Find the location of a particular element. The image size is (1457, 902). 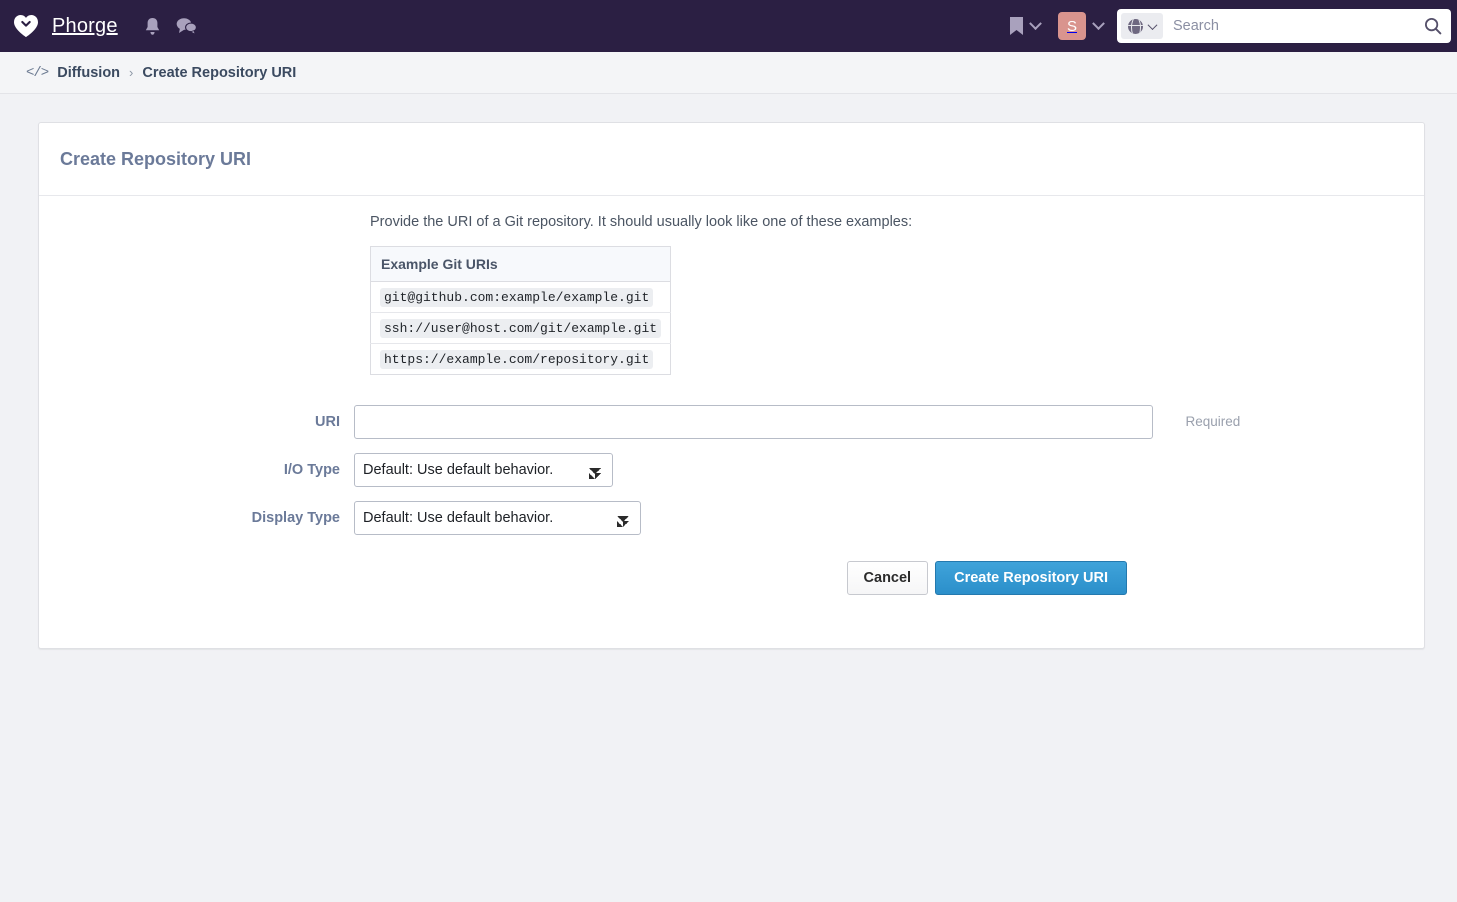

search-scope-button is located at coordinates (1142, 26).